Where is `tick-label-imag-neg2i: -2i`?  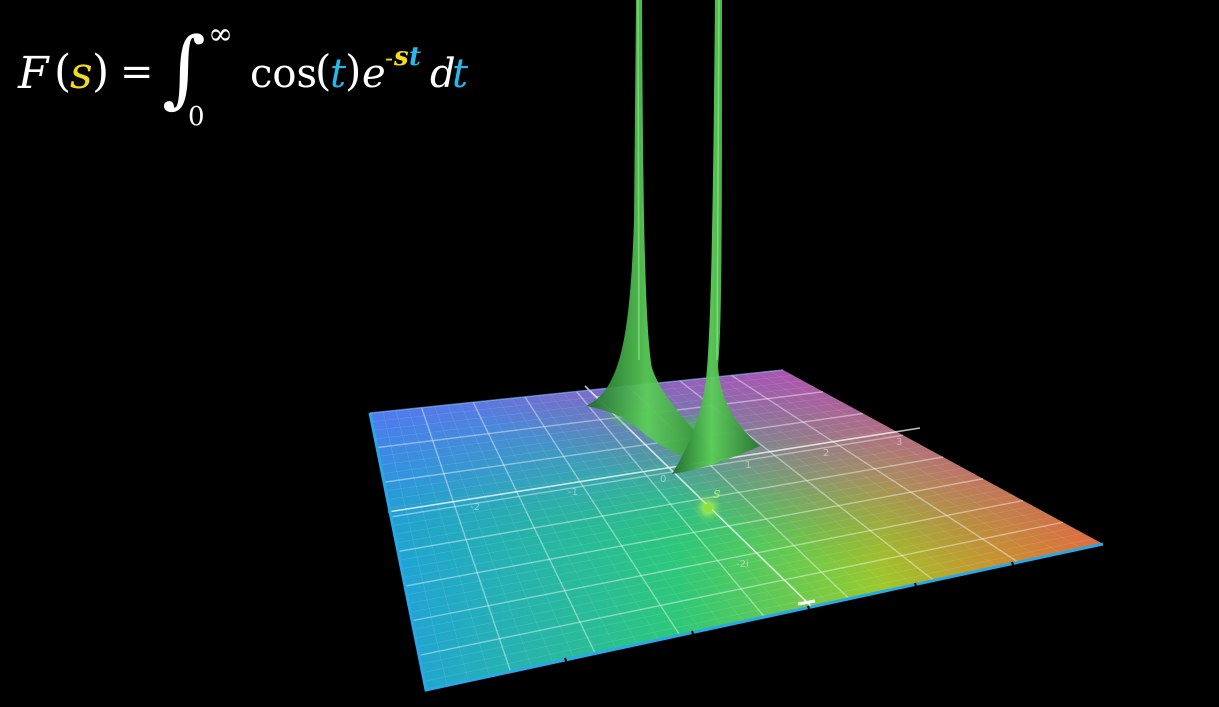 tick-label-imag-neg2i: -2i is located at coordinates (742, 564).